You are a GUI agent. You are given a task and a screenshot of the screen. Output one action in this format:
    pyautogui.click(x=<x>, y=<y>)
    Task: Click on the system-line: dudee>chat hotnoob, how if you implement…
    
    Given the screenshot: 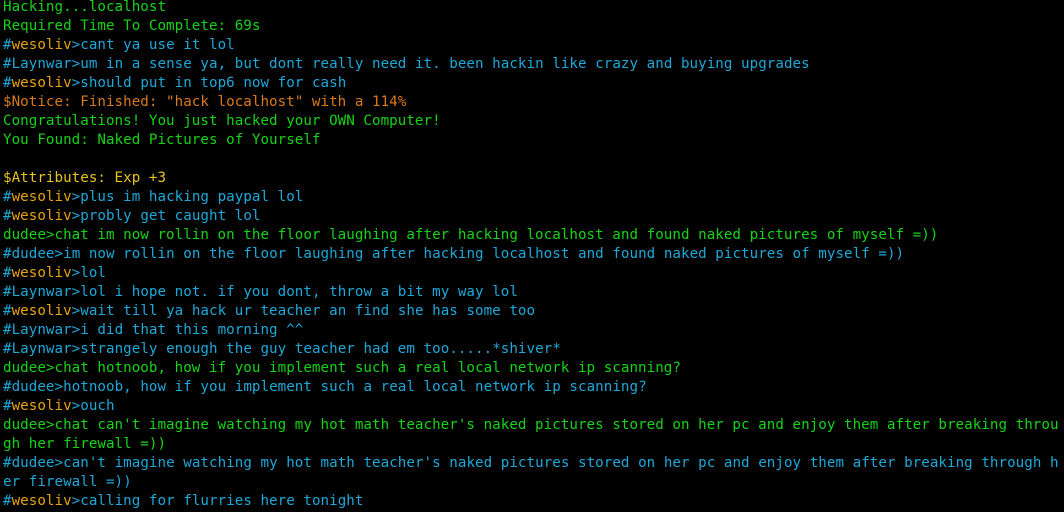 What is the action you would take?
    pyautogui.click(x=533, y=368)
    